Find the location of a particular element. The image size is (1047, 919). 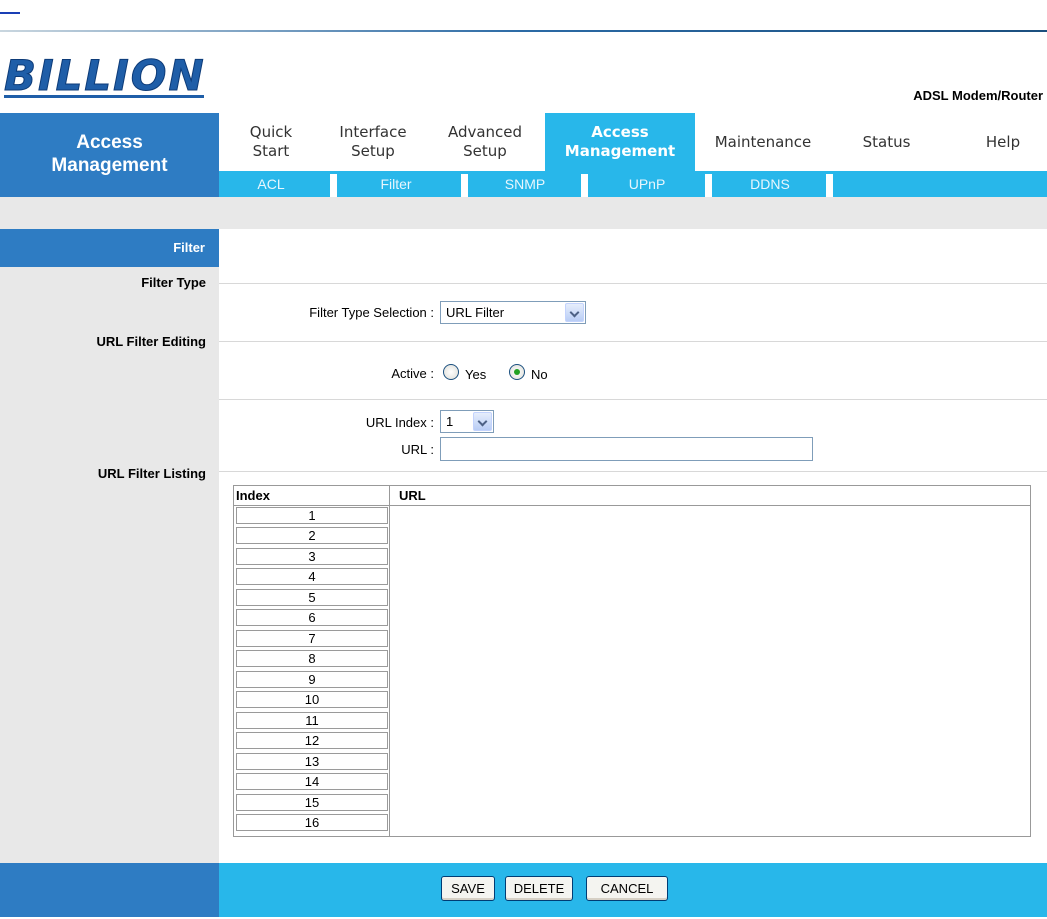

submenu-snmp: SNMP is located at coordinates (525, 184).